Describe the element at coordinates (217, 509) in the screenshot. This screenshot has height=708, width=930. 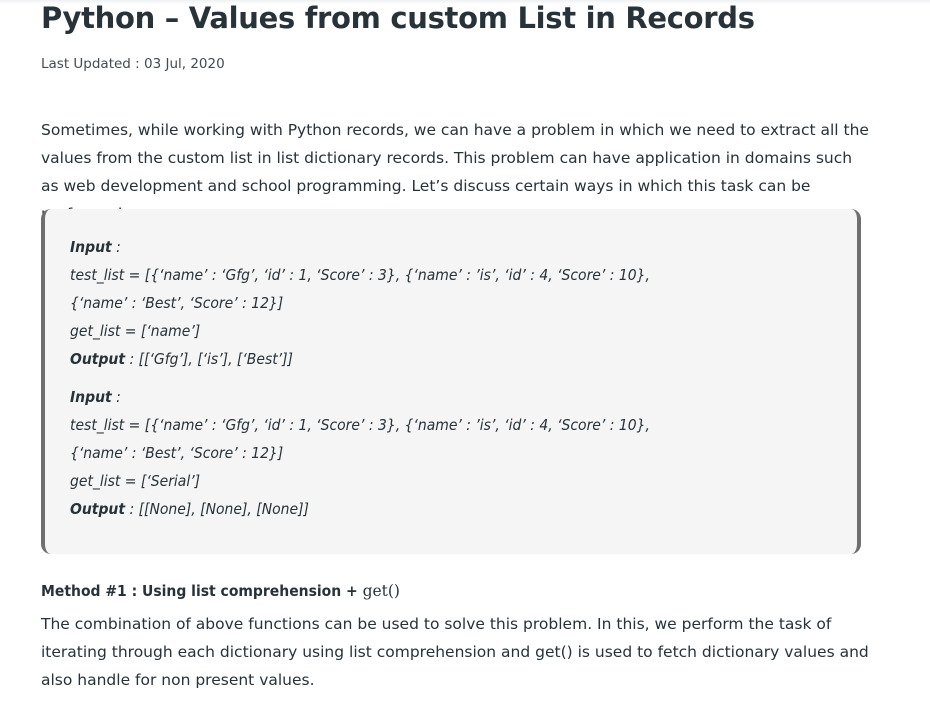
I see `output-value: : [[None], [None], [None]]` at that location.